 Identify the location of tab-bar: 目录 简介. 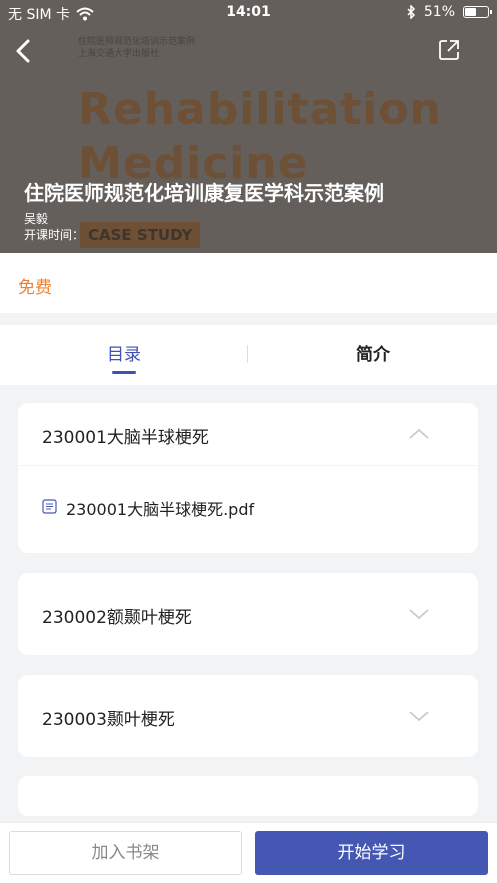
(248, 355).